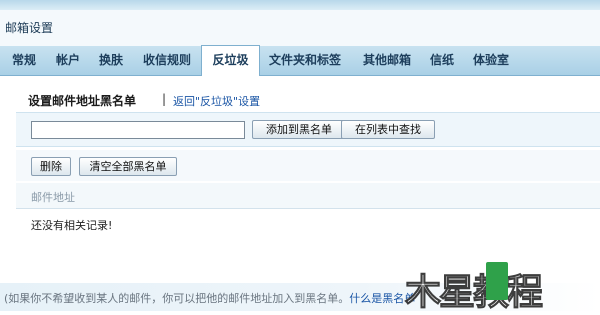  I want to click on find-in-list-button: 在列表中查找, so click(388, 129).